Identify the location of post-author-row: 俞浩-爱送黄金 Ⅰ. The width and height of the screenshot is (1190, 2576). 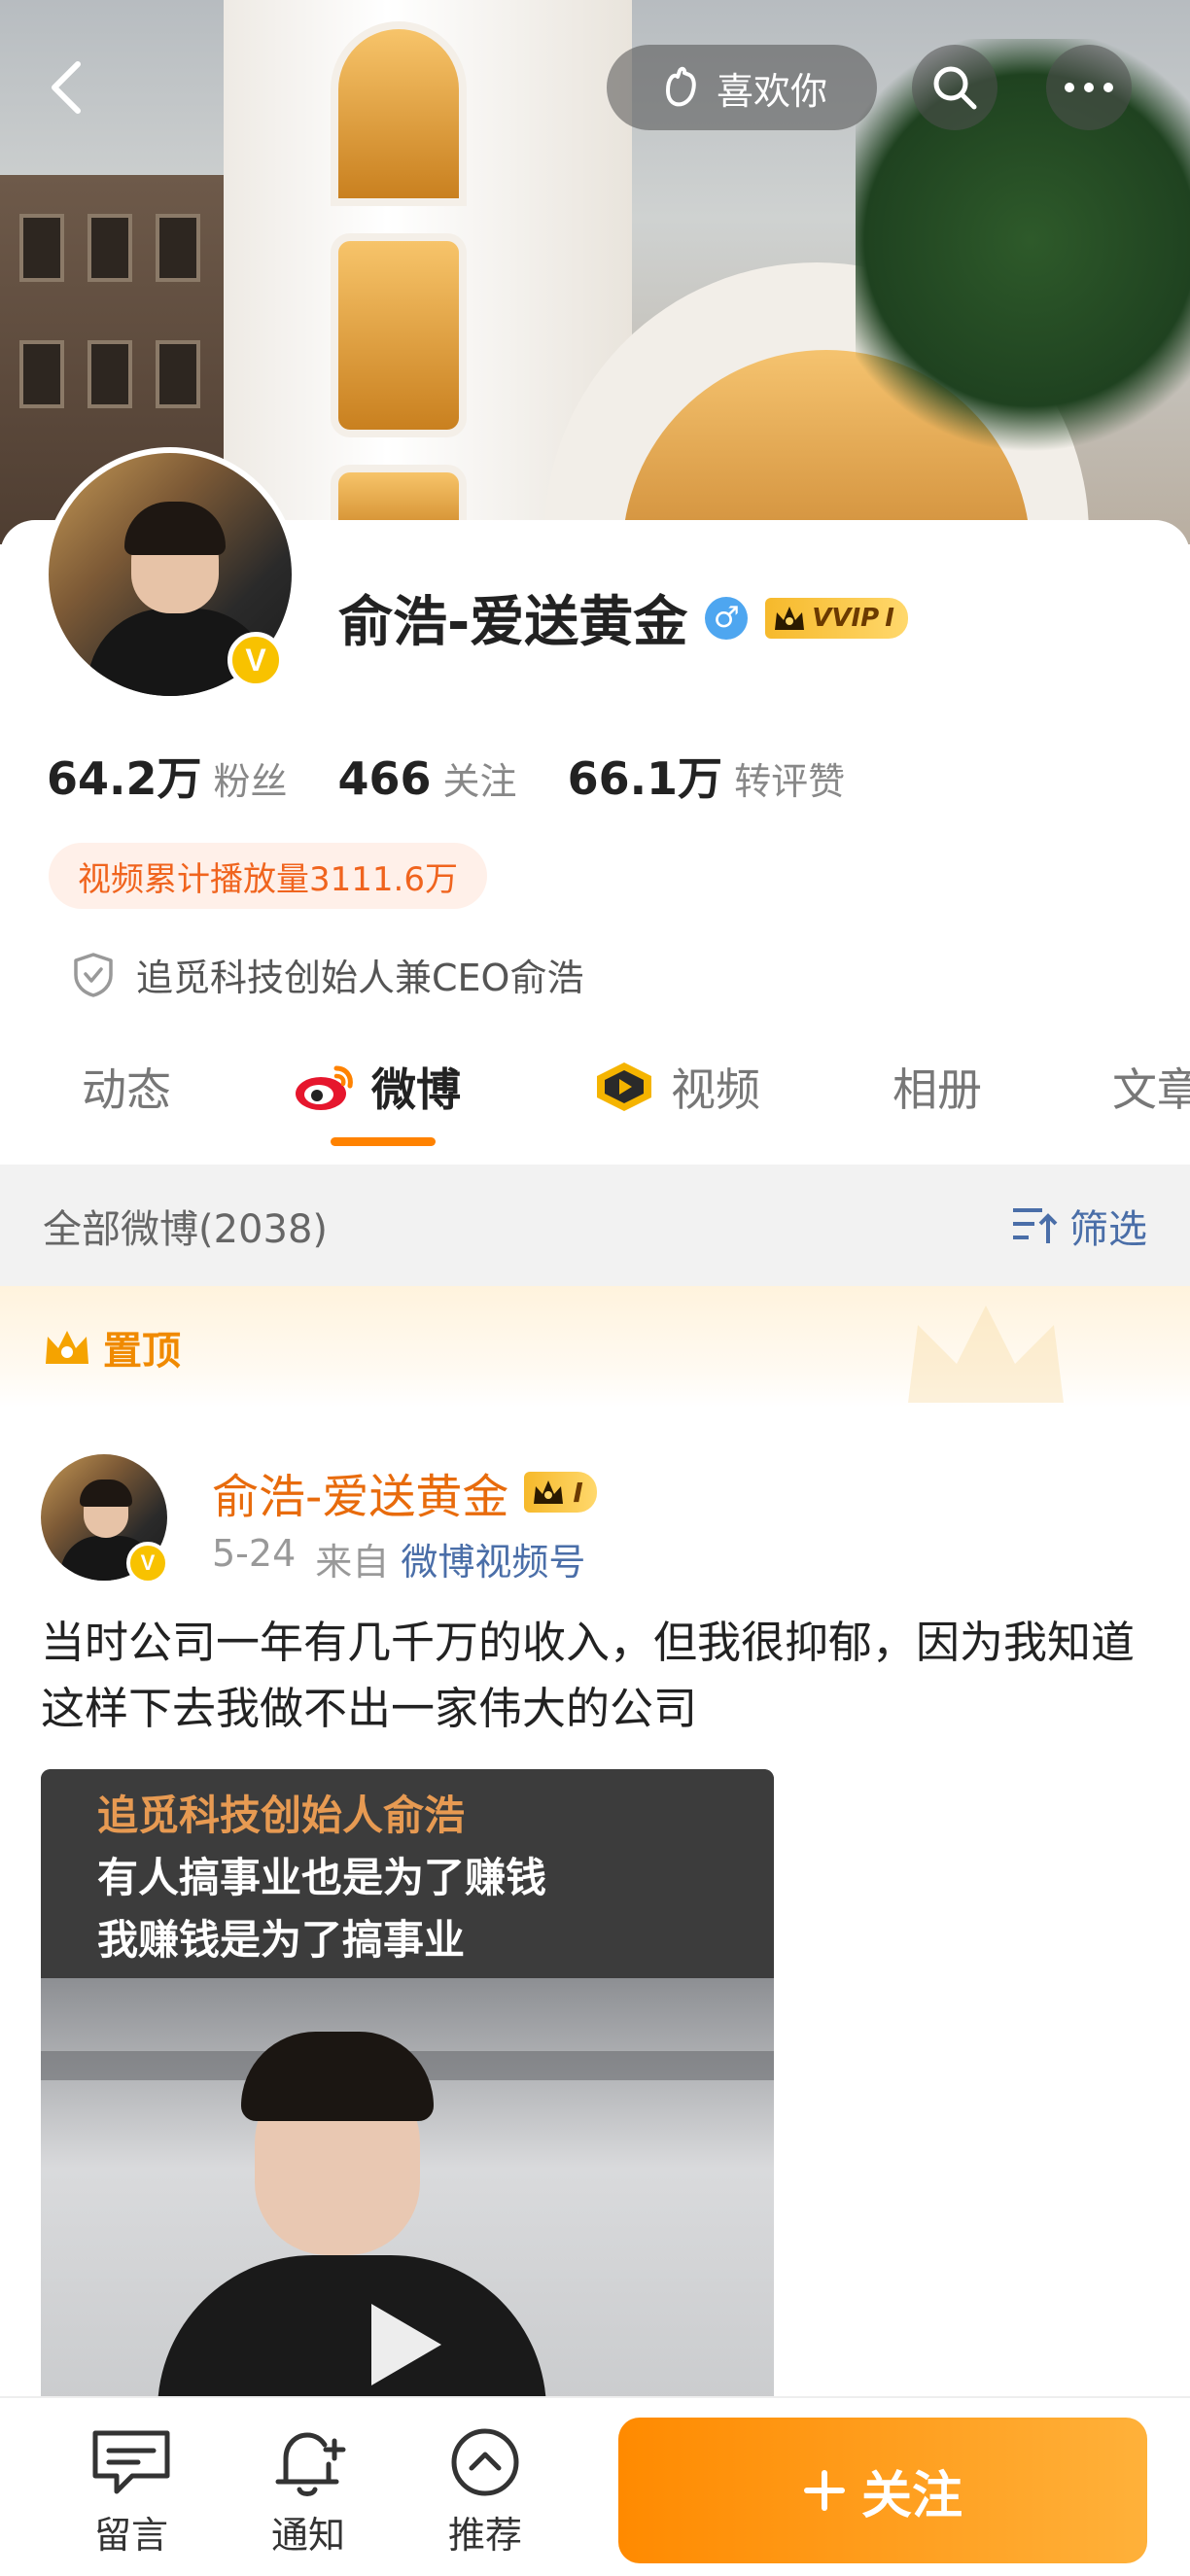
(404, 1492).